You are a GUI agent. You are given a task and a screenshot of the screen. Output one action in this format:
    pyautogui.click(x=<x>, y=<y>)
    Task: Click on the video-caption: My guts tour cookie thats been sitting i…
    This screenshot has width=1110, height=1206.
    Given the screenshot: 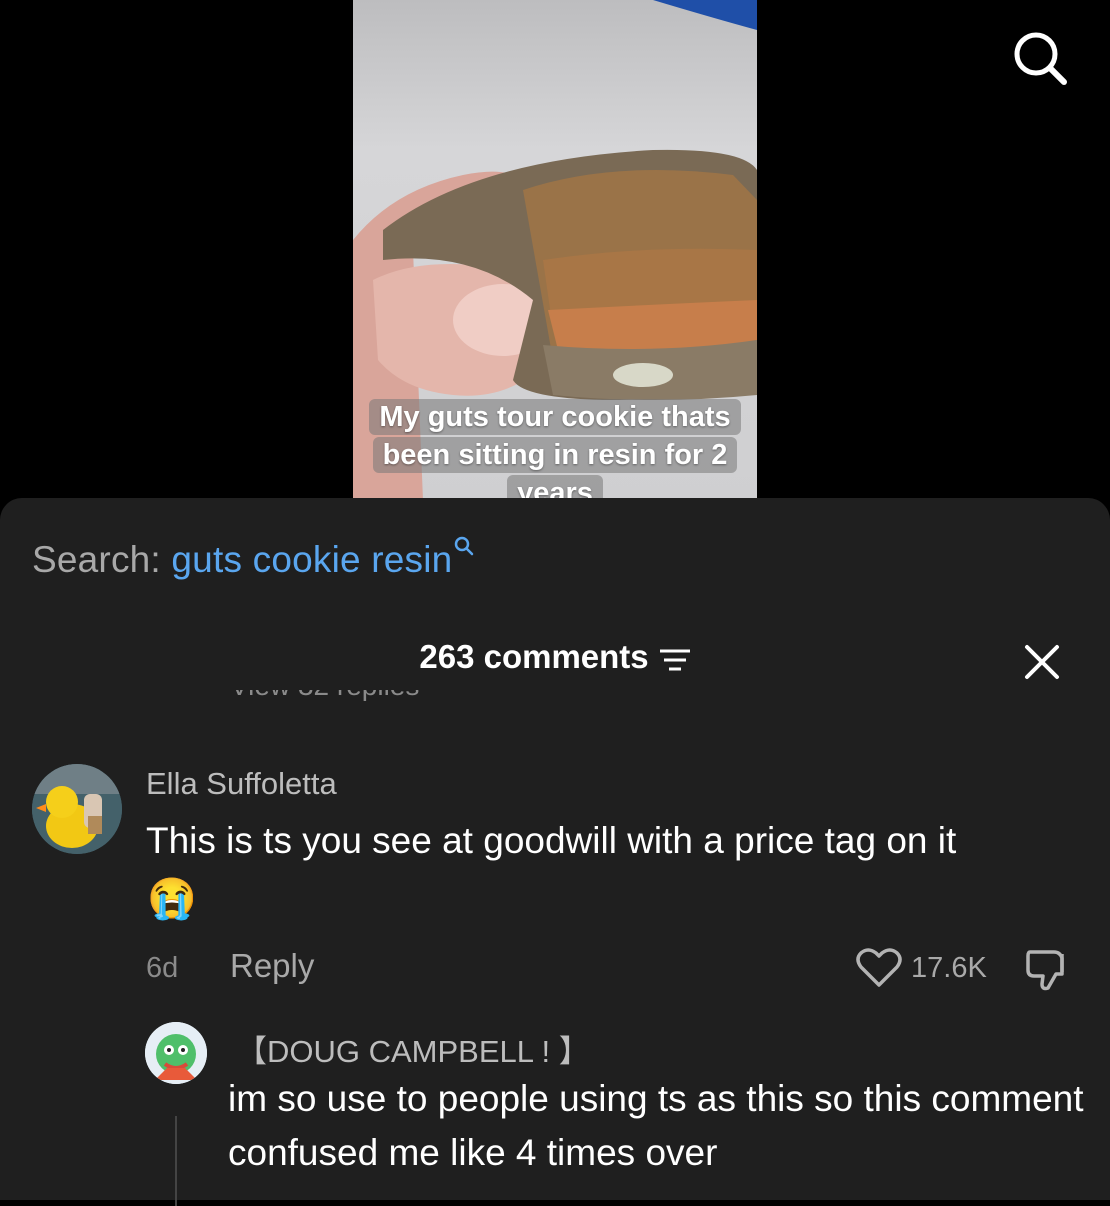 What is the action you would take?
    pyautogui.click(x=555, y=449)
    